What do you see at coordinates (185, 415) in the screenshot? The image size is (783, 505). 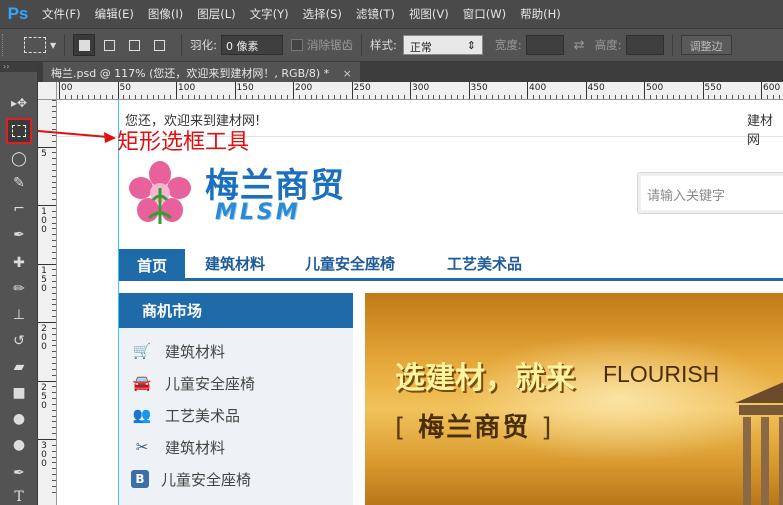 I see `sidebar-item: 👥 工艺美术品` at bounding box center [185, 415].